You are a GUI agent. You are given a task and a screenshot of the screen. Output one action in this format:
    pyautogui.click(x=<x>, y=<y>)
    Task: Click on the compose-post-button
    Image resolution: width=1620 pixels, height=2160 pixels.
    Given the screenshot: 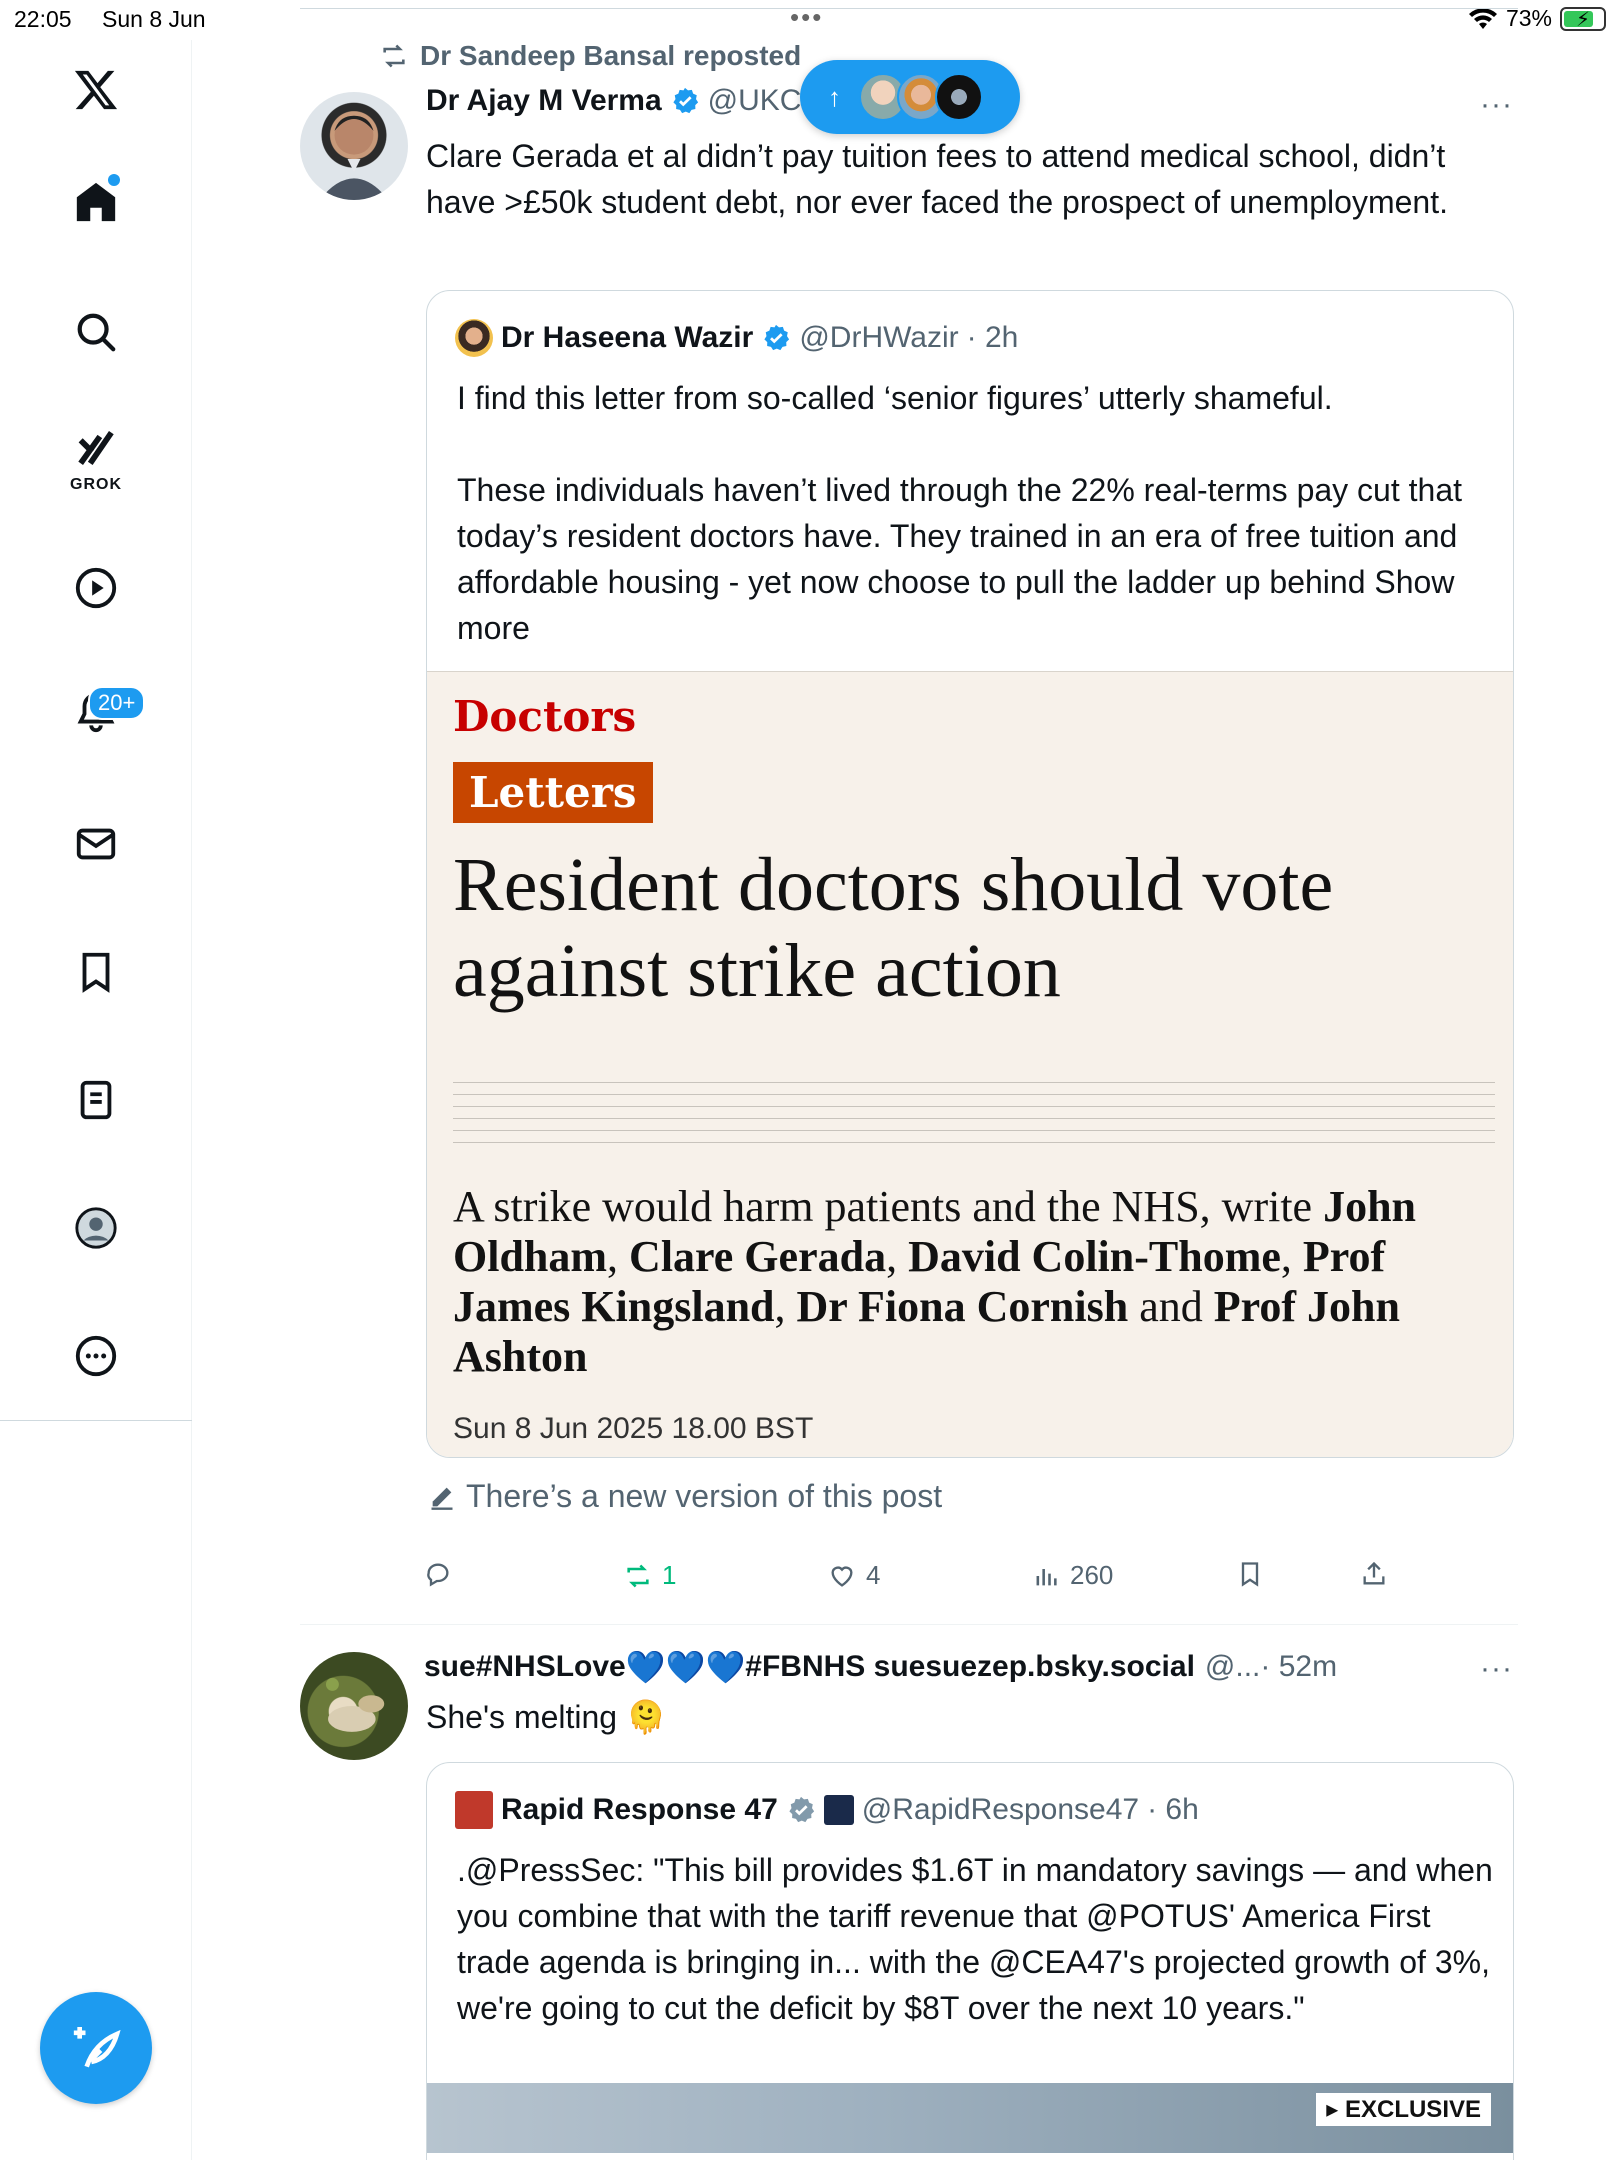 What is the action you would take?
    pyautogui.click(x=96, y=2048)
    